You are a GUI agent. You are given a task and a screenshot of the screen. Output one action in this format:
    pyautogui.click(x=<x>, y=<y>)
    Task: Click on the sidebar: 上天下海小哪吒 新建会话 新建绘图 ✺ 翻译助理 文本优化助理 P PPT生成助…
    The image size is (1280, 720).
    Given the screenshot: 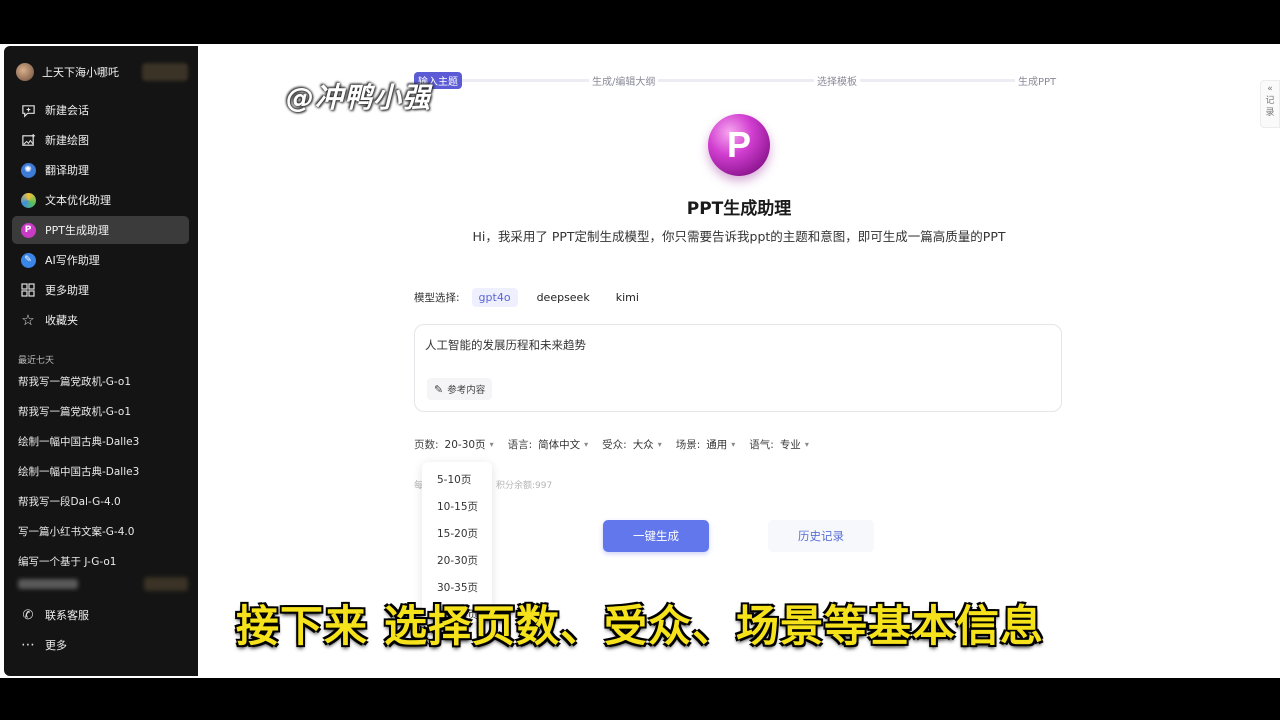 What is the action you would take?
    pyautogui.click(x=101, y=361)
    